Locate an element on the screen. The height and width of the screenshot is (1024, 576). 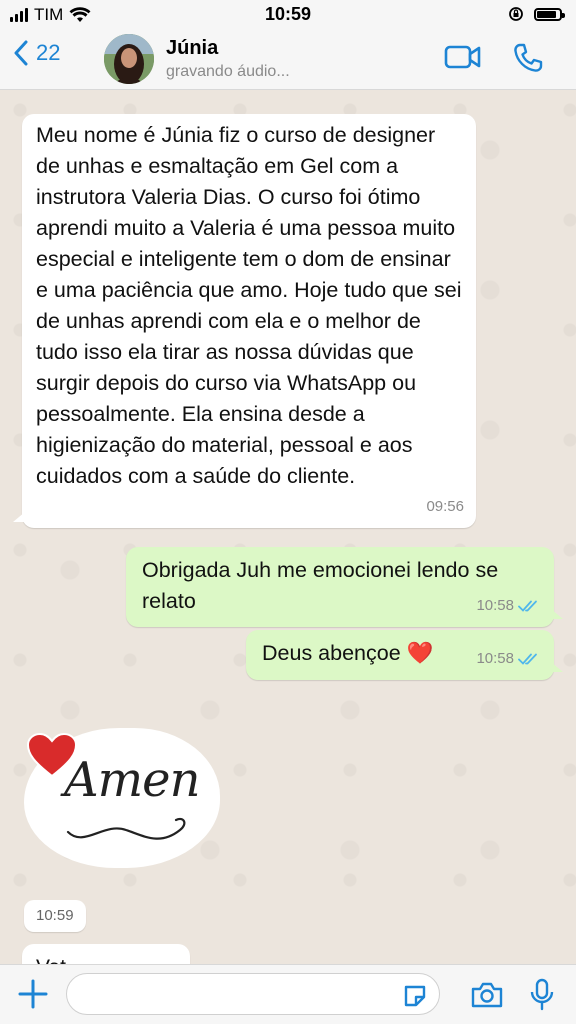
phone-icon is located at coordinates (528, 58).